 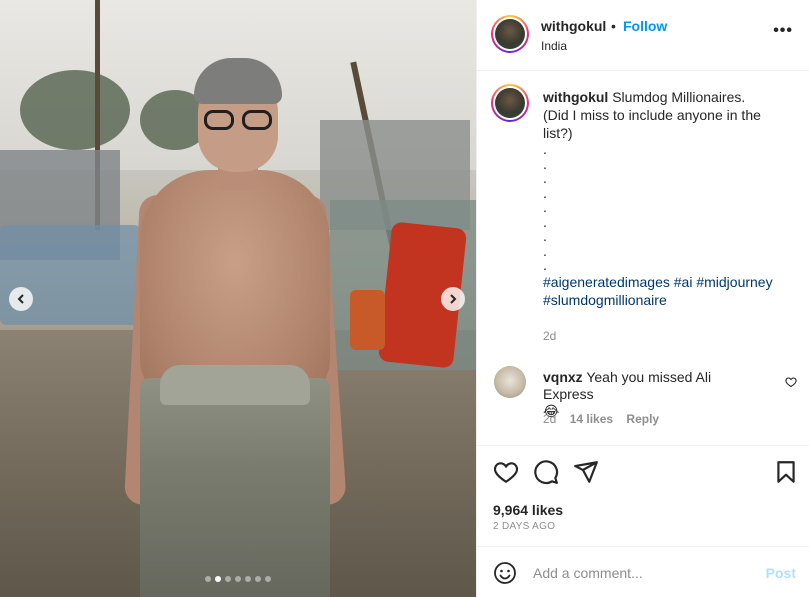 I want to click on location-link: India, so click(x=554, y=46).